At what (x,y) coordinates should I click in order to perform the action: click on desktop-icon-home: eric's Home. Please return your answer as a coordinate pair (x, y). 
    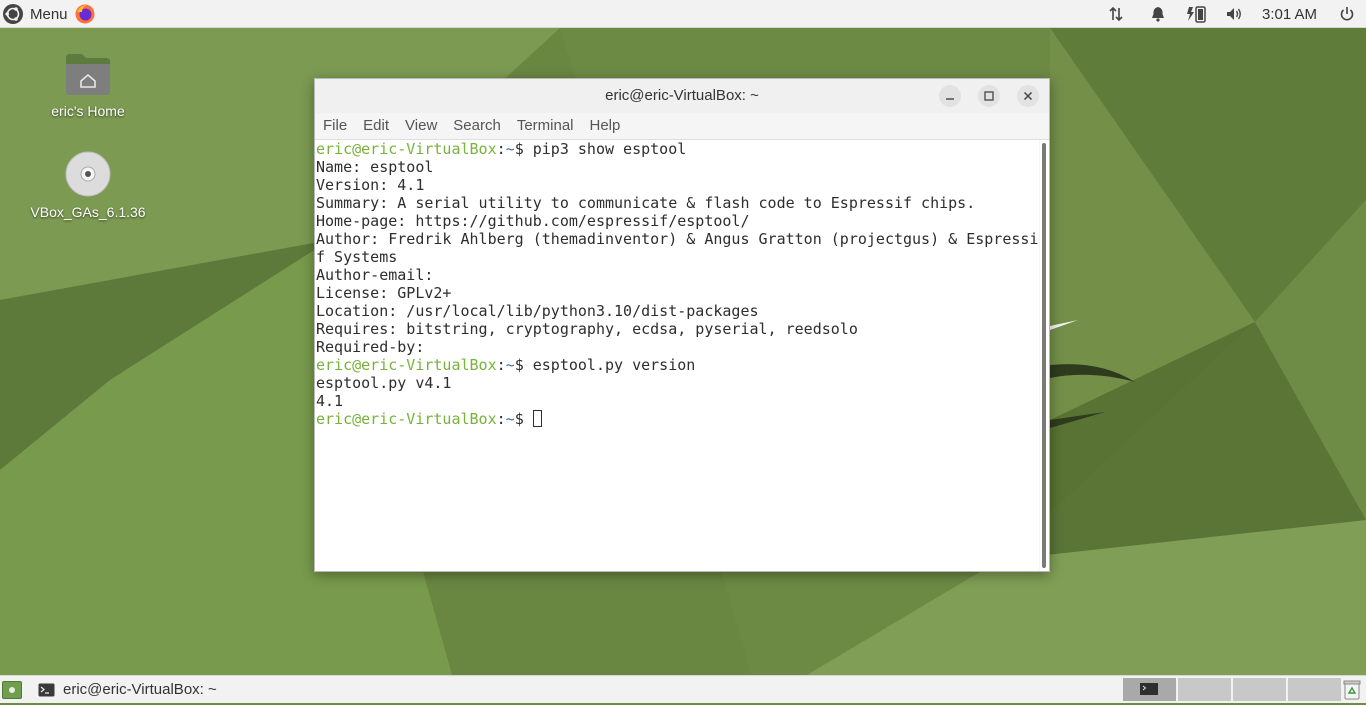
    Looking at the image, I should click on (88, 85).